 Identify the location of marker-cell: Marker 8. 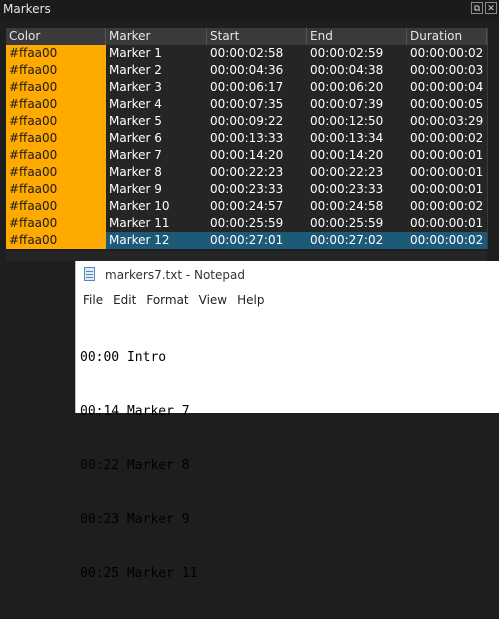
(156, 172).